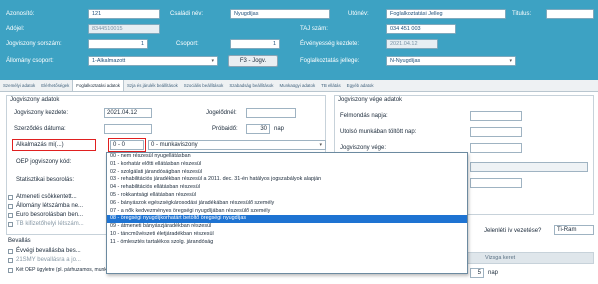 The width and height of the screenshot is (598, 284). I want to click on utonev-field: Foglalkoztatási Jelleg, so click(446, 14).